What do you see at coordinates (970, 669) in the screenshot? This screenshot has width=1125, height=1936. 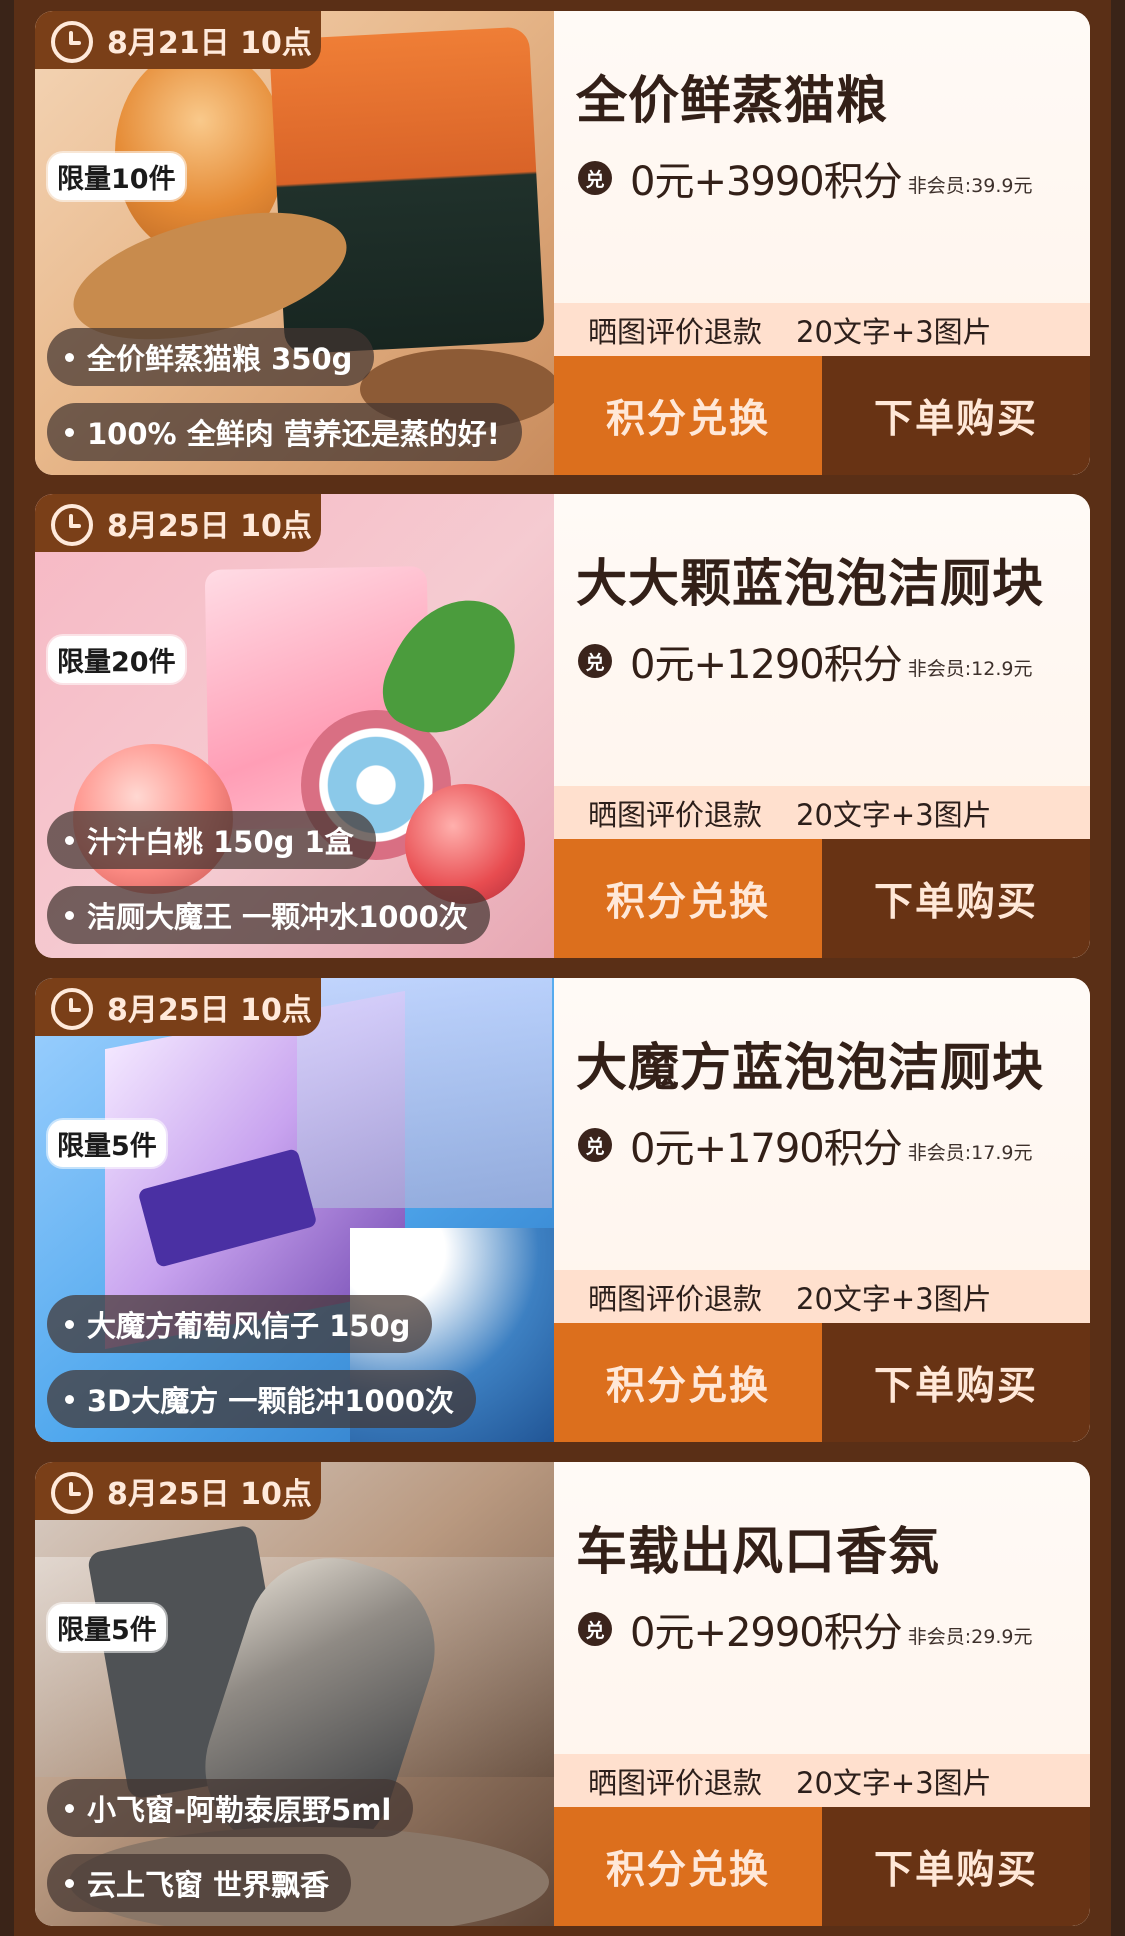 I see `non-member-price: 非会员:12.9元` at bounding box center [970, 669].